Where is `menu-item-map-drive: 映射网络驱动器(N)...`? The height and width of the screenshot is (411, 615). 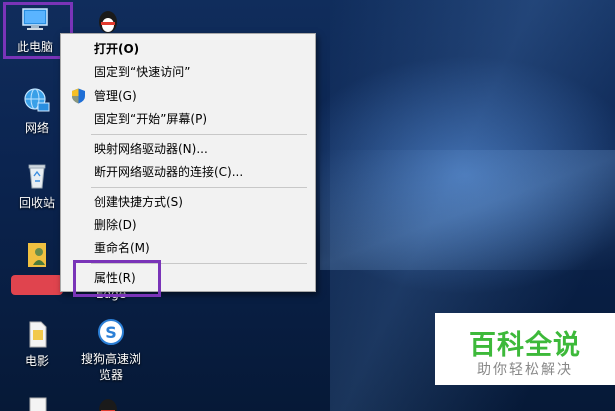
menu-item-map-drive: 映射网络驱动器(N)... is located at coordinates (188, 149).